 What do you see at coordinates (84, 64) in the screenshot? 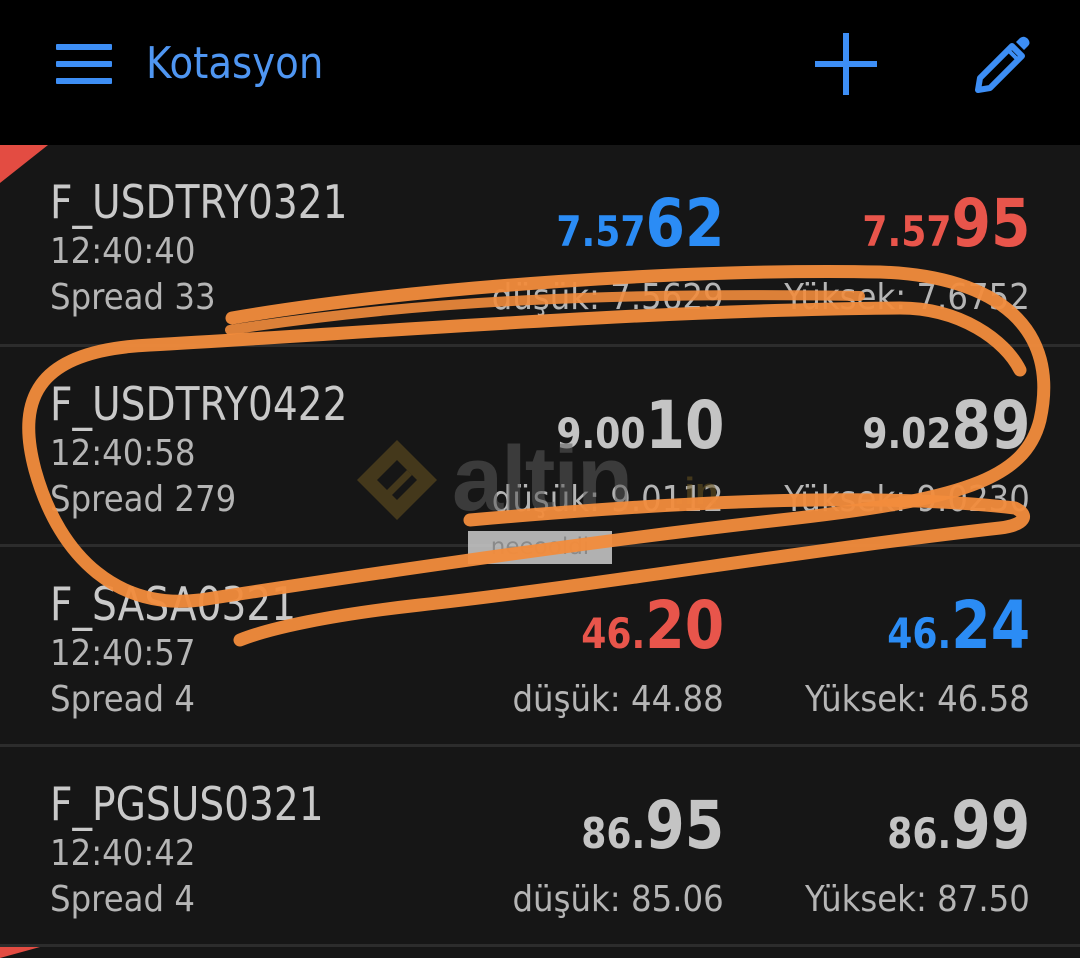
I see `hamburger-menu-icon` at bounding box center [84, 64].